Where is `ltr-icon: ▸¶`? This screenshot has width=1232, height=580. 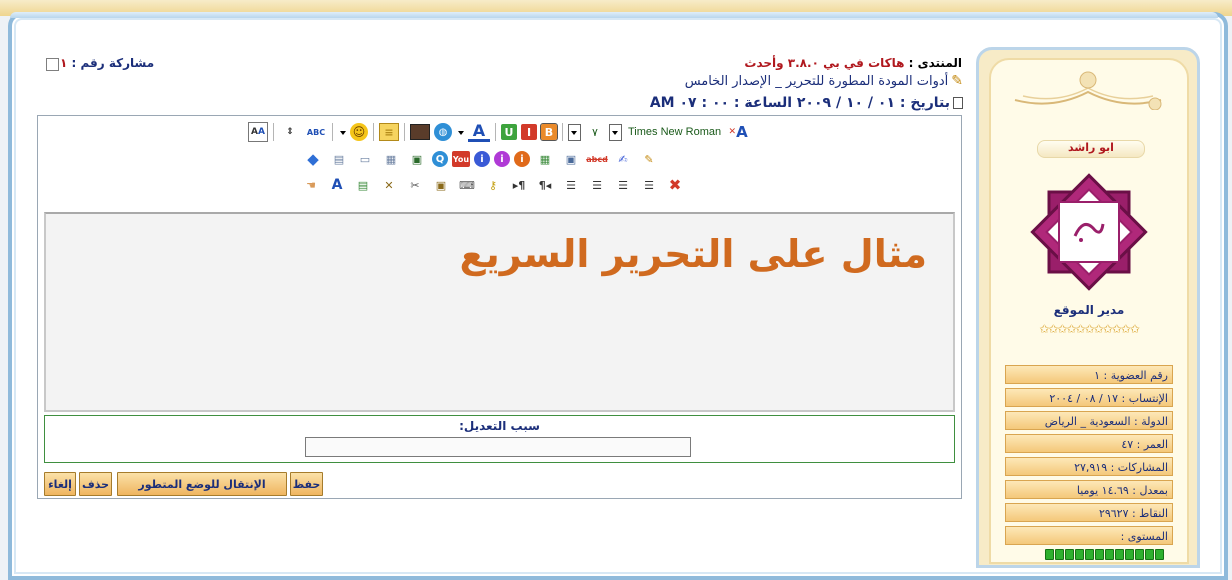 ltr-icon: ▸¶ is located at coordinates (519, 185).